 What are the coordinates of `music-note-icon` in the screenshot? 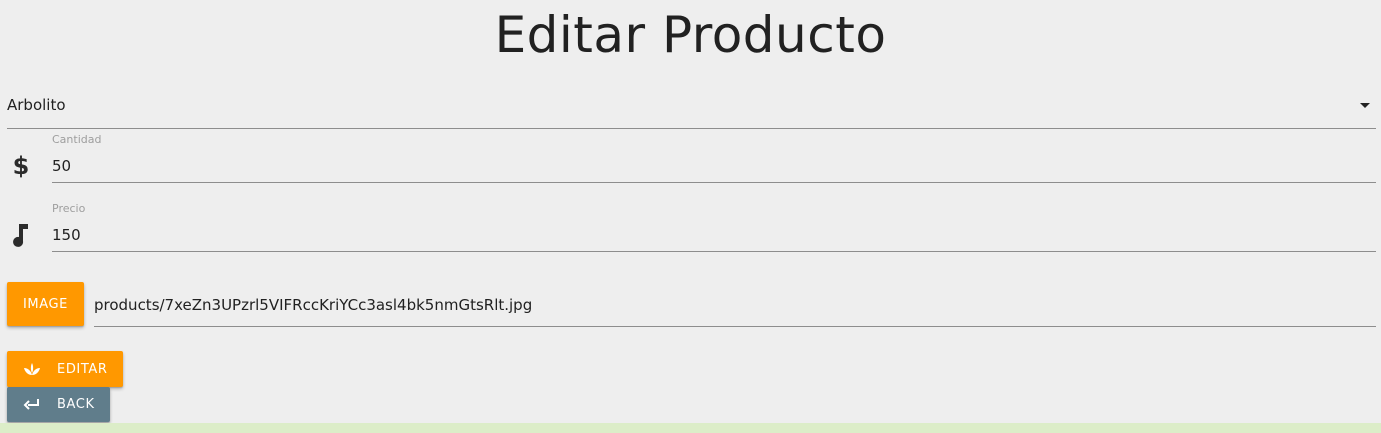 It's located at (21, 235).